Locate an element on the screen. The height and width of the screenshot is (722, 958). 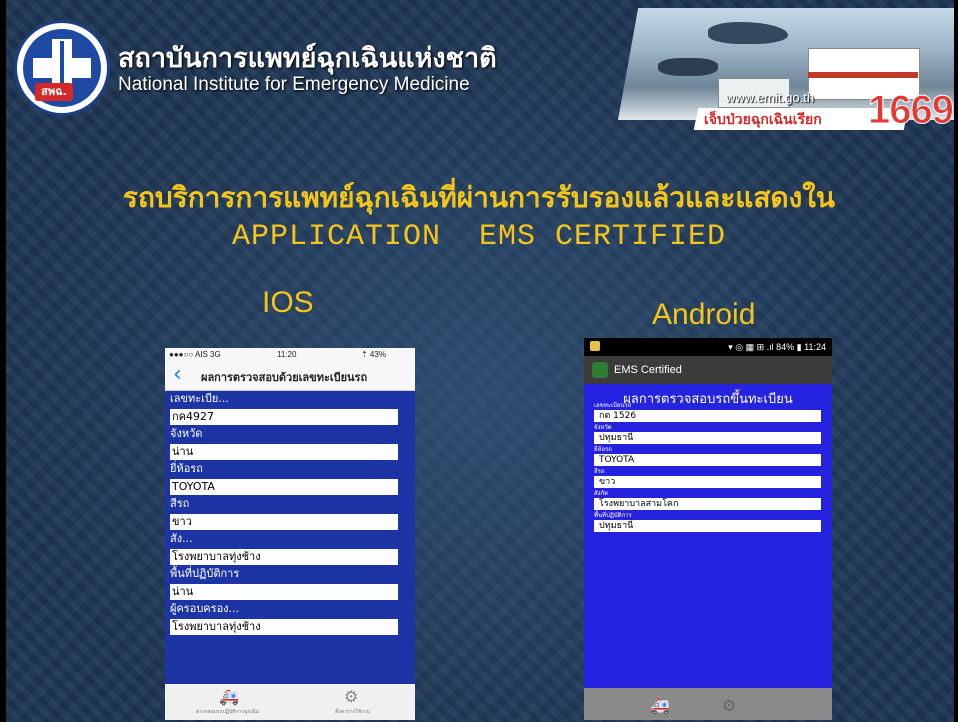
ios-status-bar: ●●●○○ AIS 3G 11:20 ⇡ 43% is located at coordinates (290, 355).